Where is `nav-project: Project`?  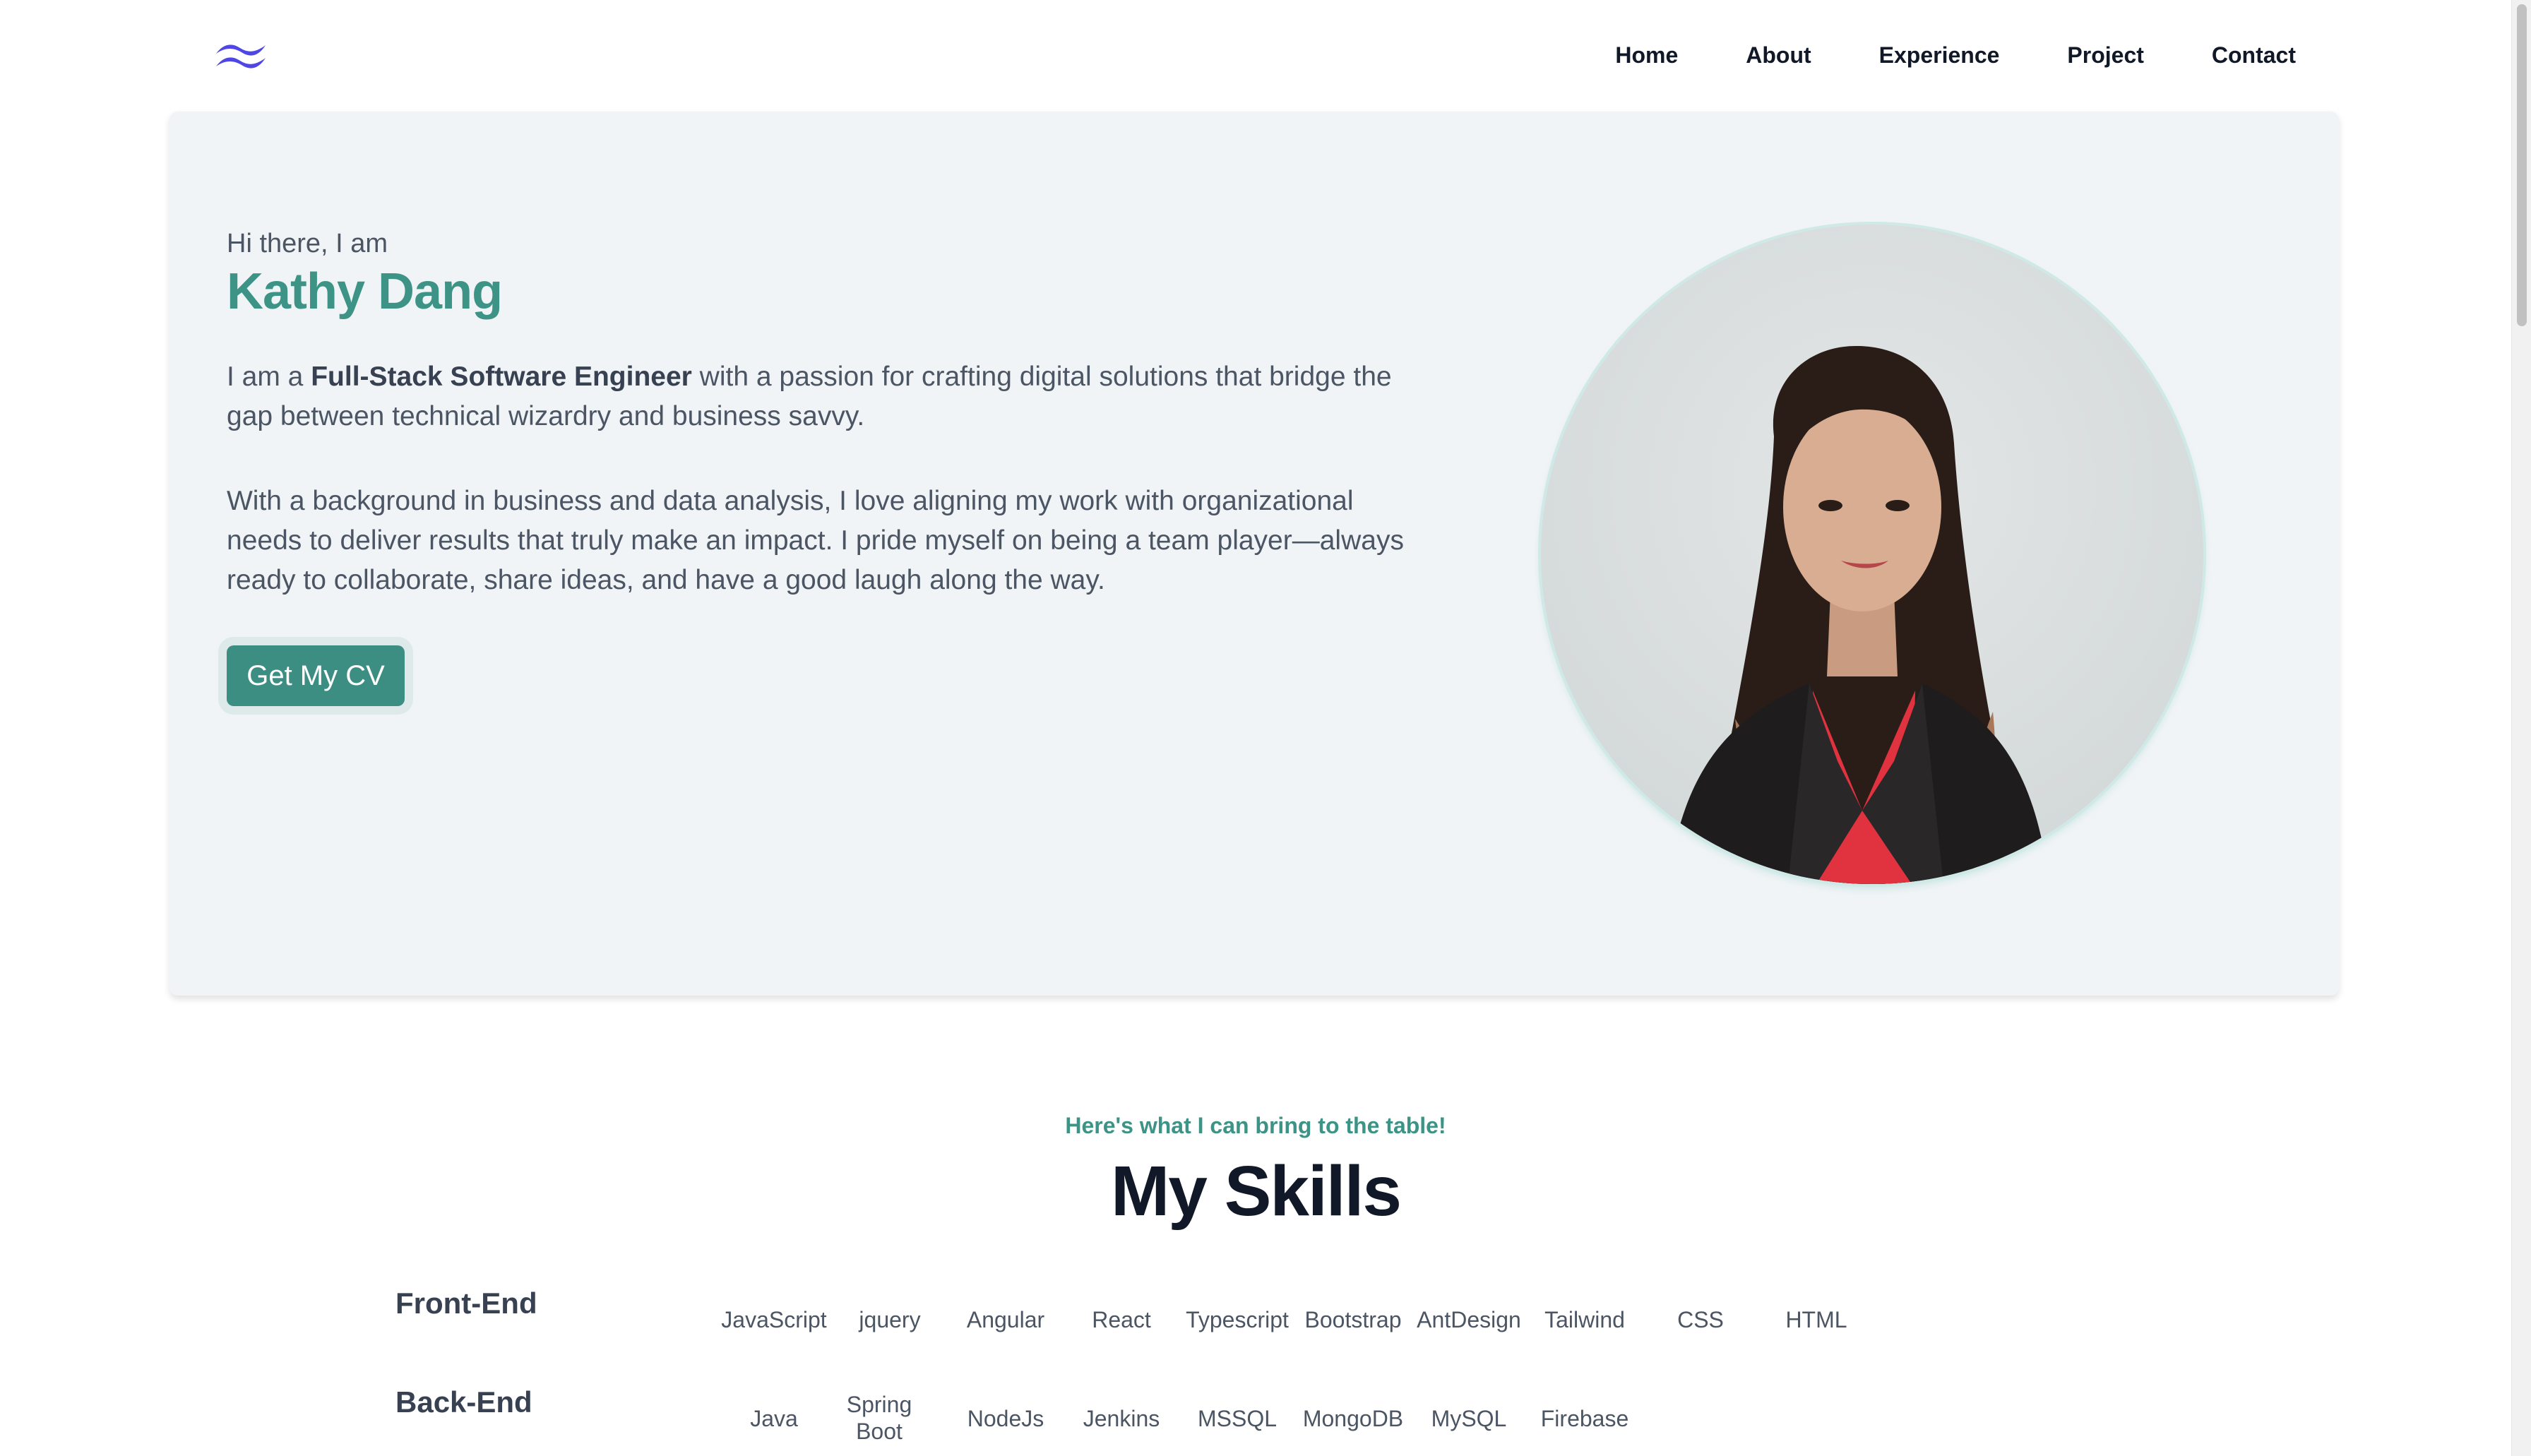 nav-project: Project is located at coordinates (2105, 55).